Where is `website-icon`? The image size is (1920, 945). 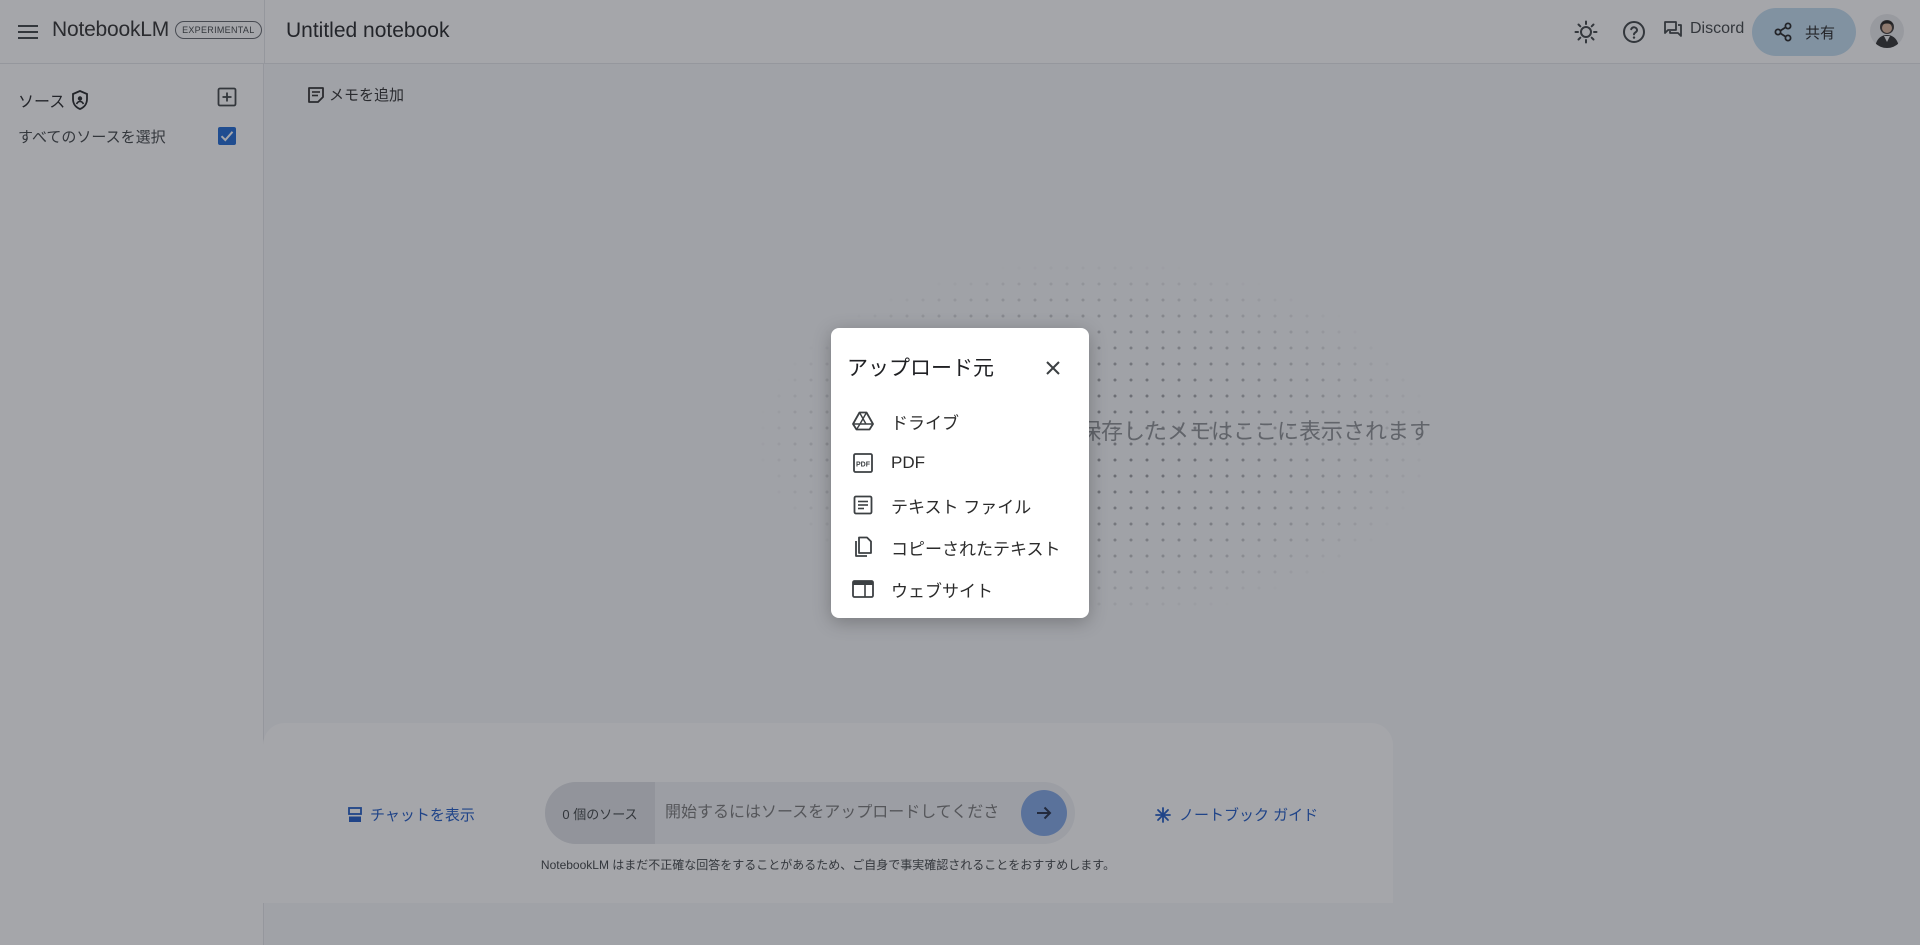
website-icon is located at coordinates (863, 589).